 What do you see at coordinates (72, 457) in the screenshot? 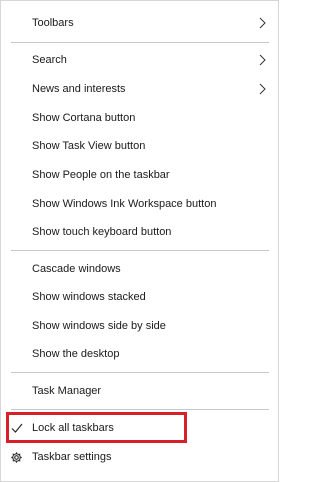
I see `menu-item-label: Taskbar settings` at bounding box center [72, 457].